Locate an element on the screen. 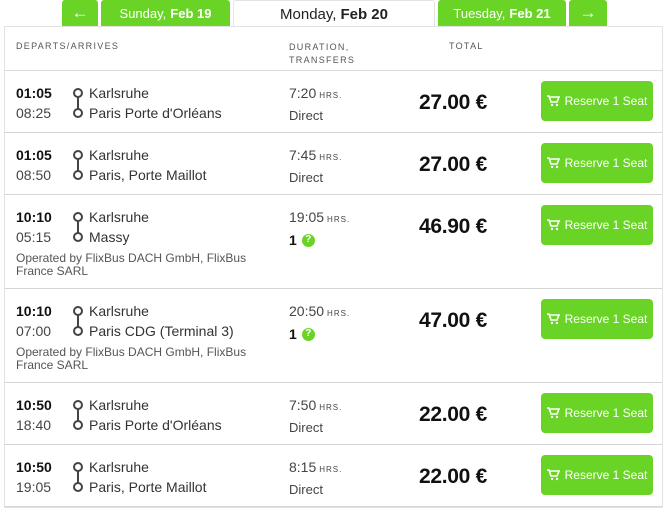 This screenshot has width=667, height=508. prev-arrow-button: ← is located at coordinates (80, 13).